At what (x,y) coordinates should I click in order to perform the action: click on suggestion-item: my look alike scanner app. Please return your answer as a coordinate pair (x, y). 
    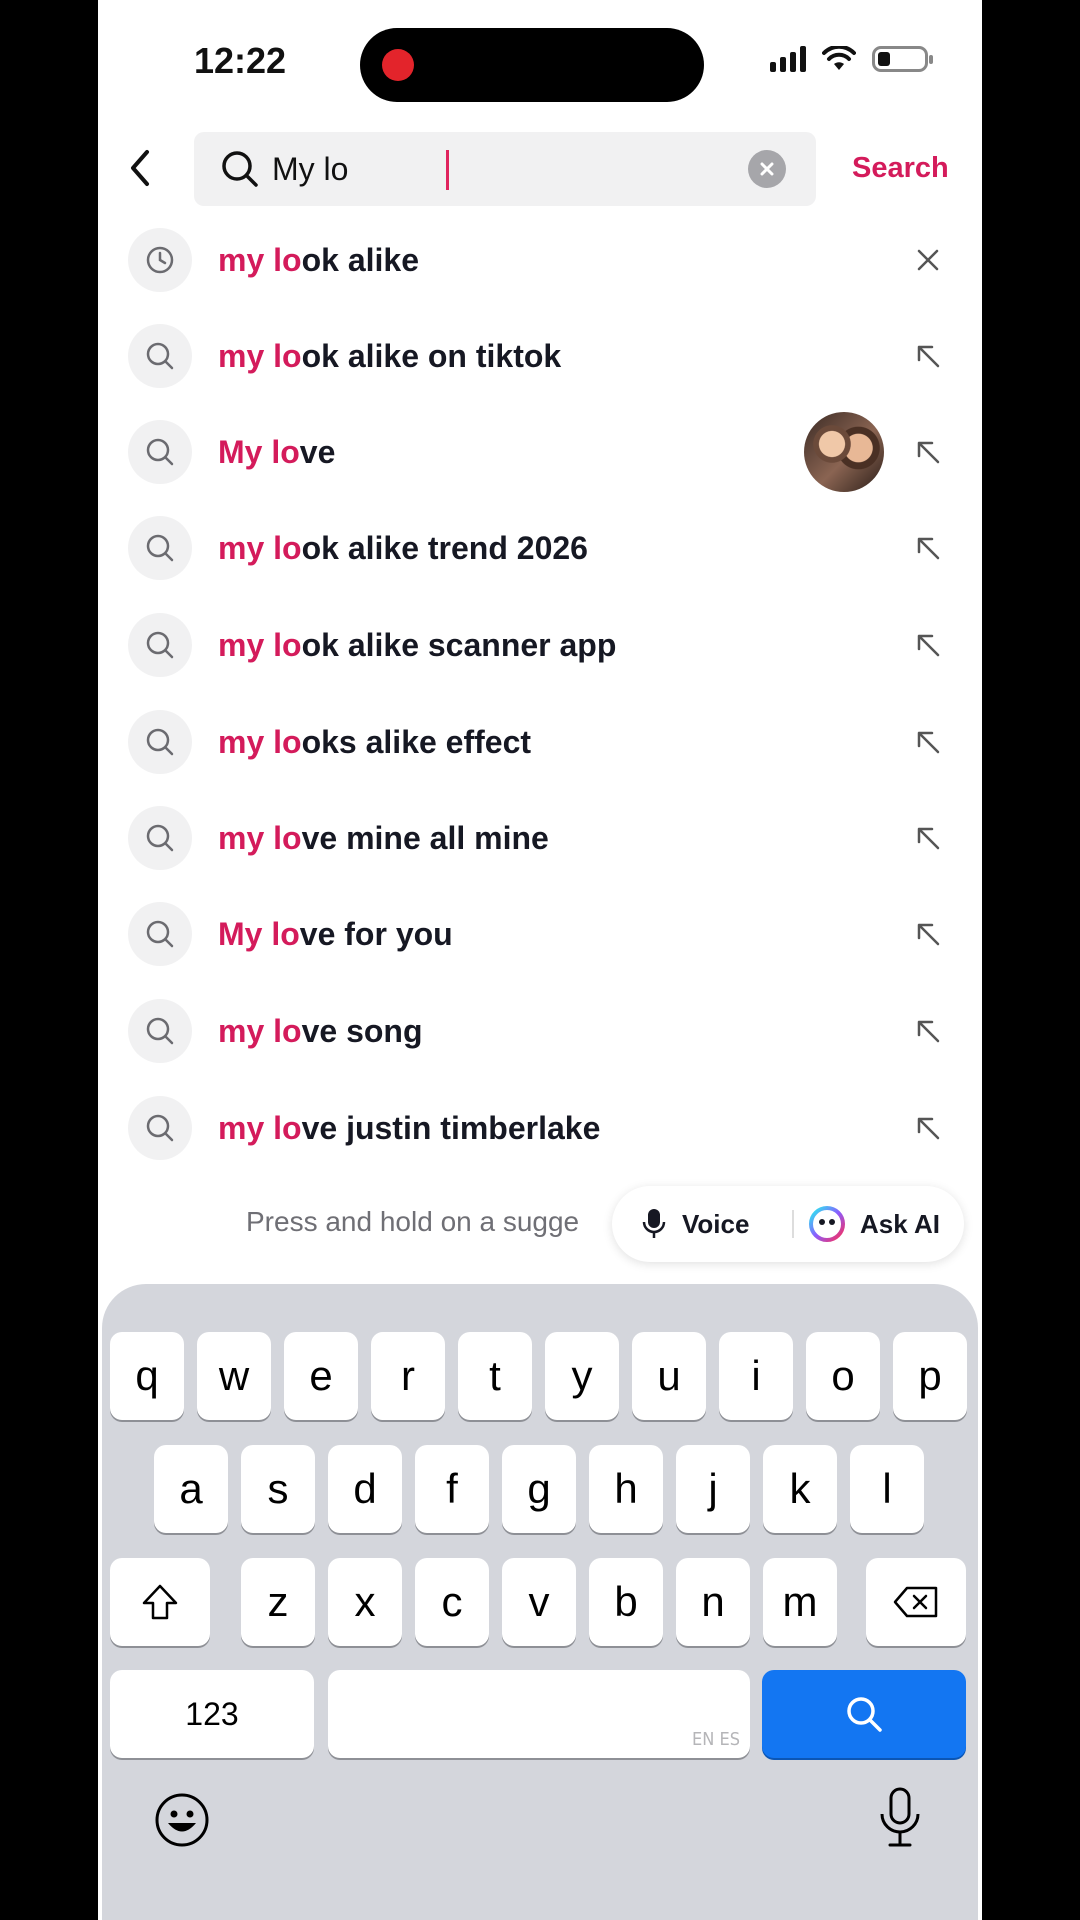
    Looking at the image, I should click on (543, 645).